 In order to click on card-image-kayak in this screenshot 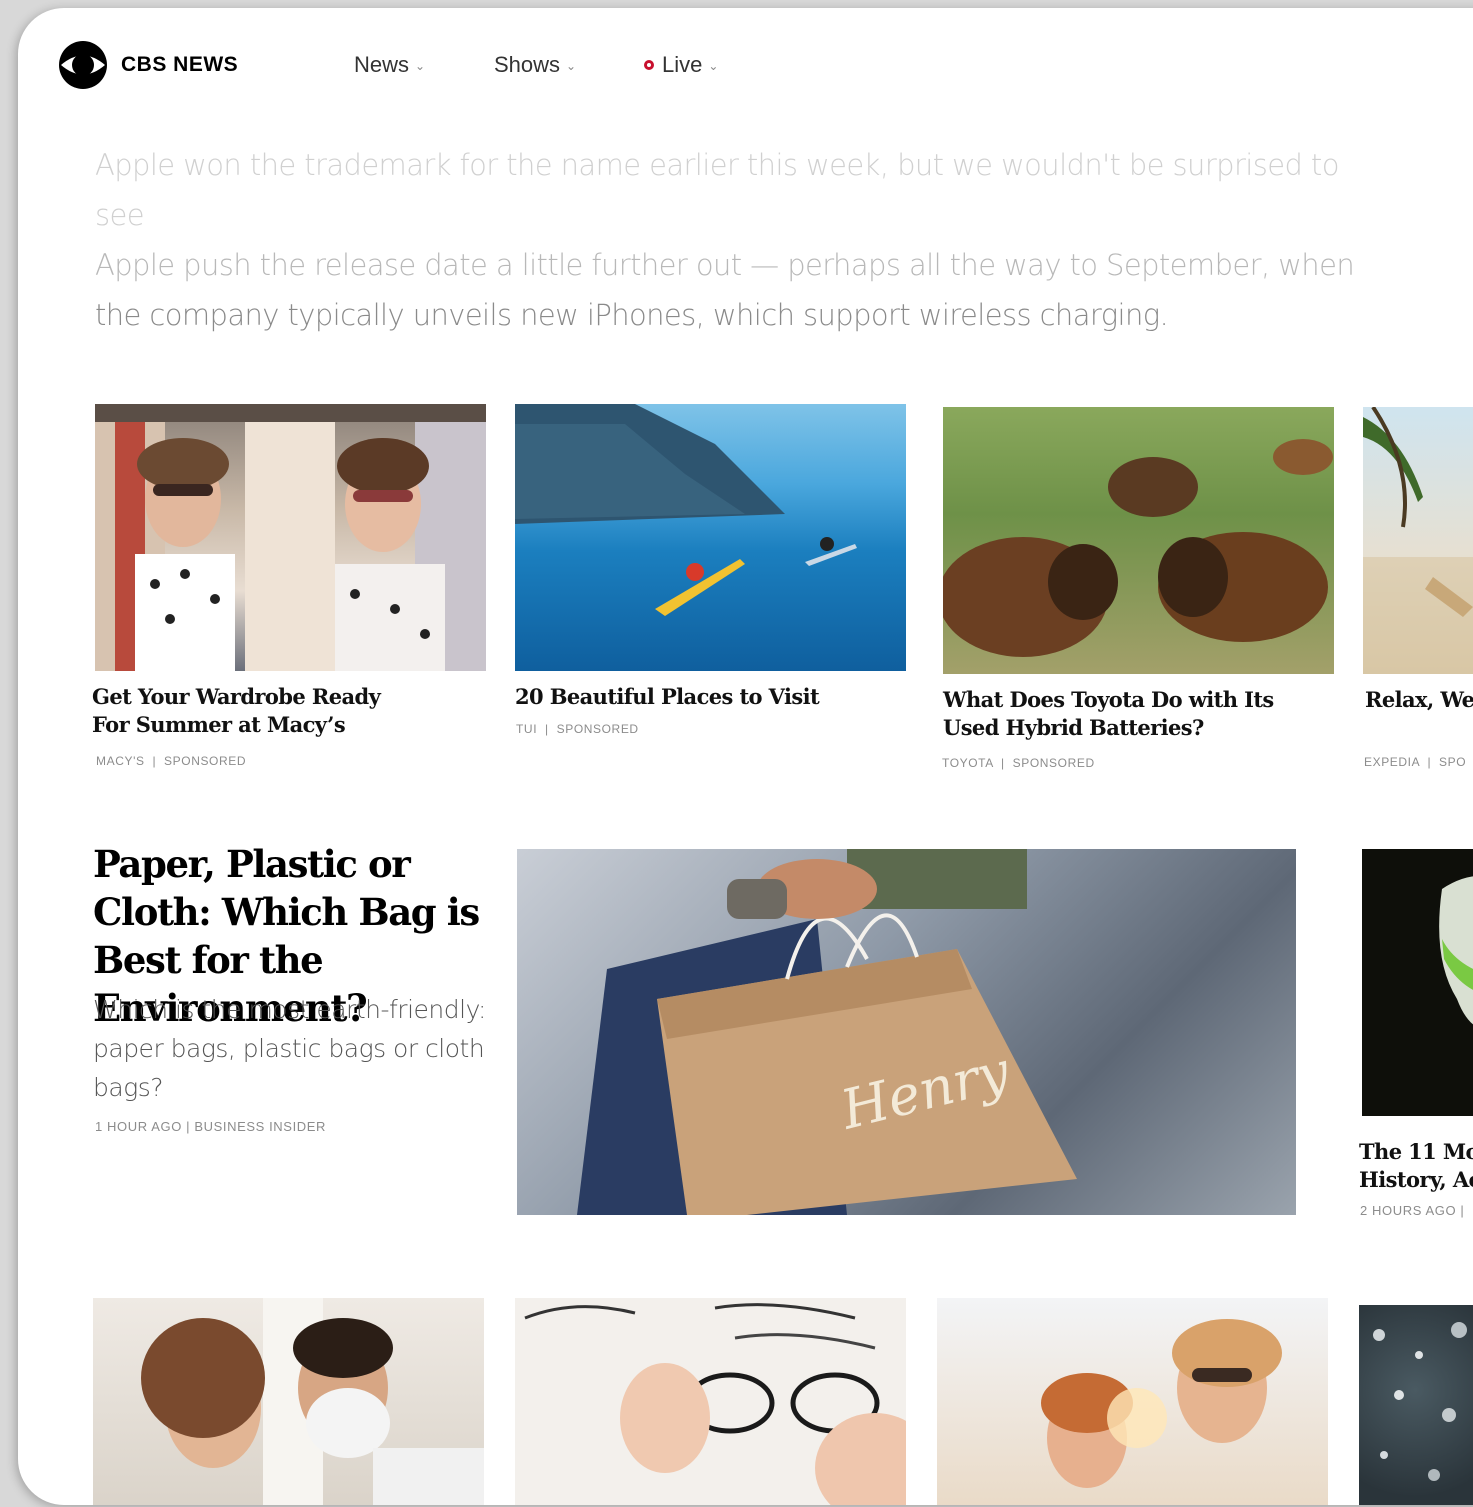, I will do `click(710, 537)`.